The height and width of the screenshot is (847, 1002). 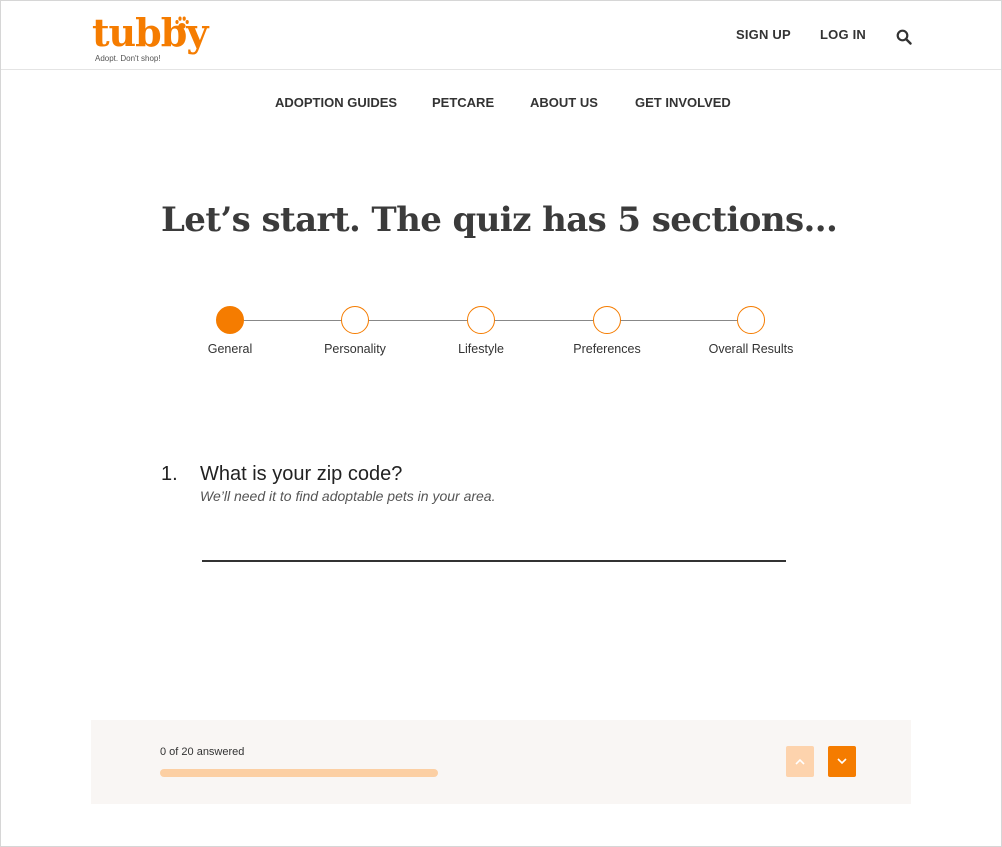 I want to click on paw-icon, so click(x=182, y=22).